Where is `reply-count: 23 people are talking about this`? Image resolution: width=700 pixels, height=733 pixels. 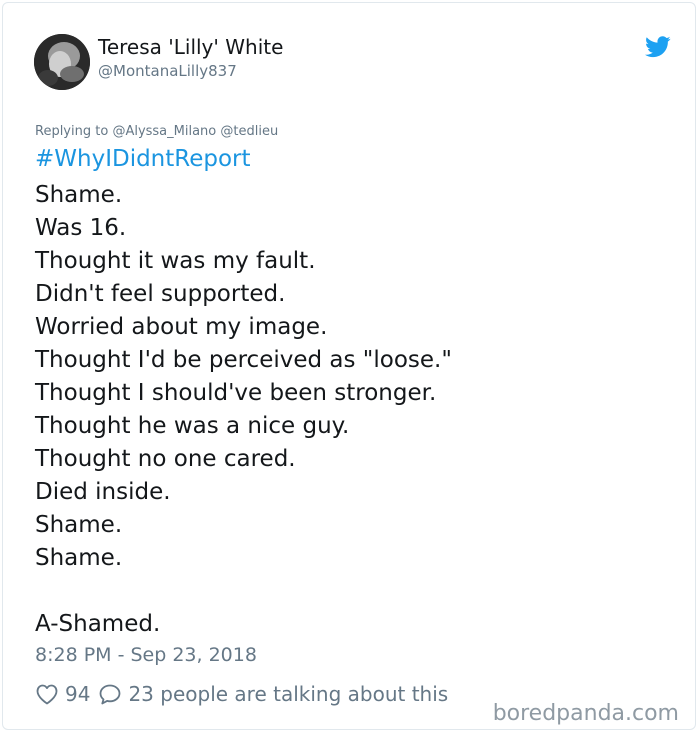 reply-count: 23 people are talking about this is located at coordinates (288, 694).